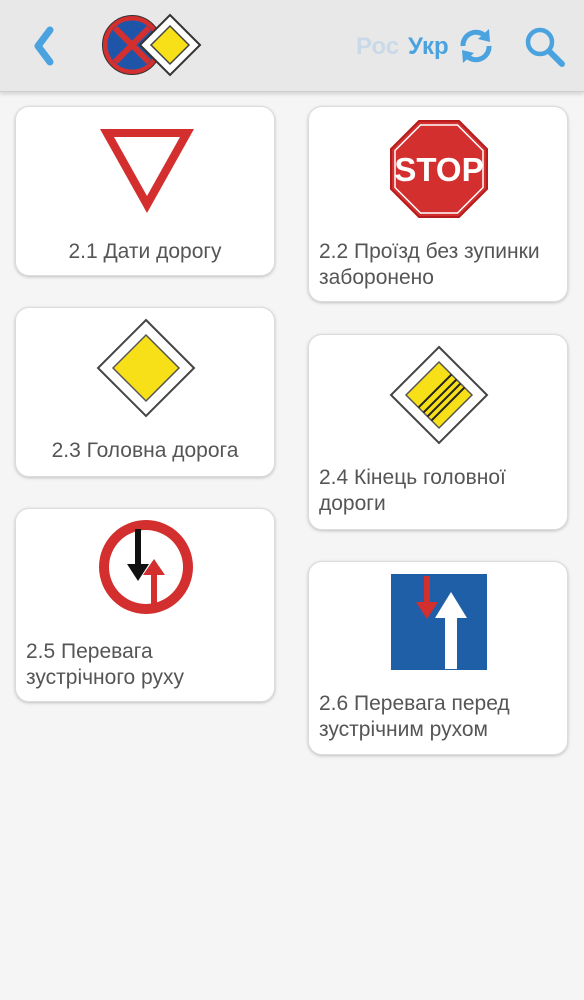 This screenshot has height=1000, width=584. I want to click on sign-card-label: 2.6 Перевага перед зустрічним рухом, so click(414, 716).